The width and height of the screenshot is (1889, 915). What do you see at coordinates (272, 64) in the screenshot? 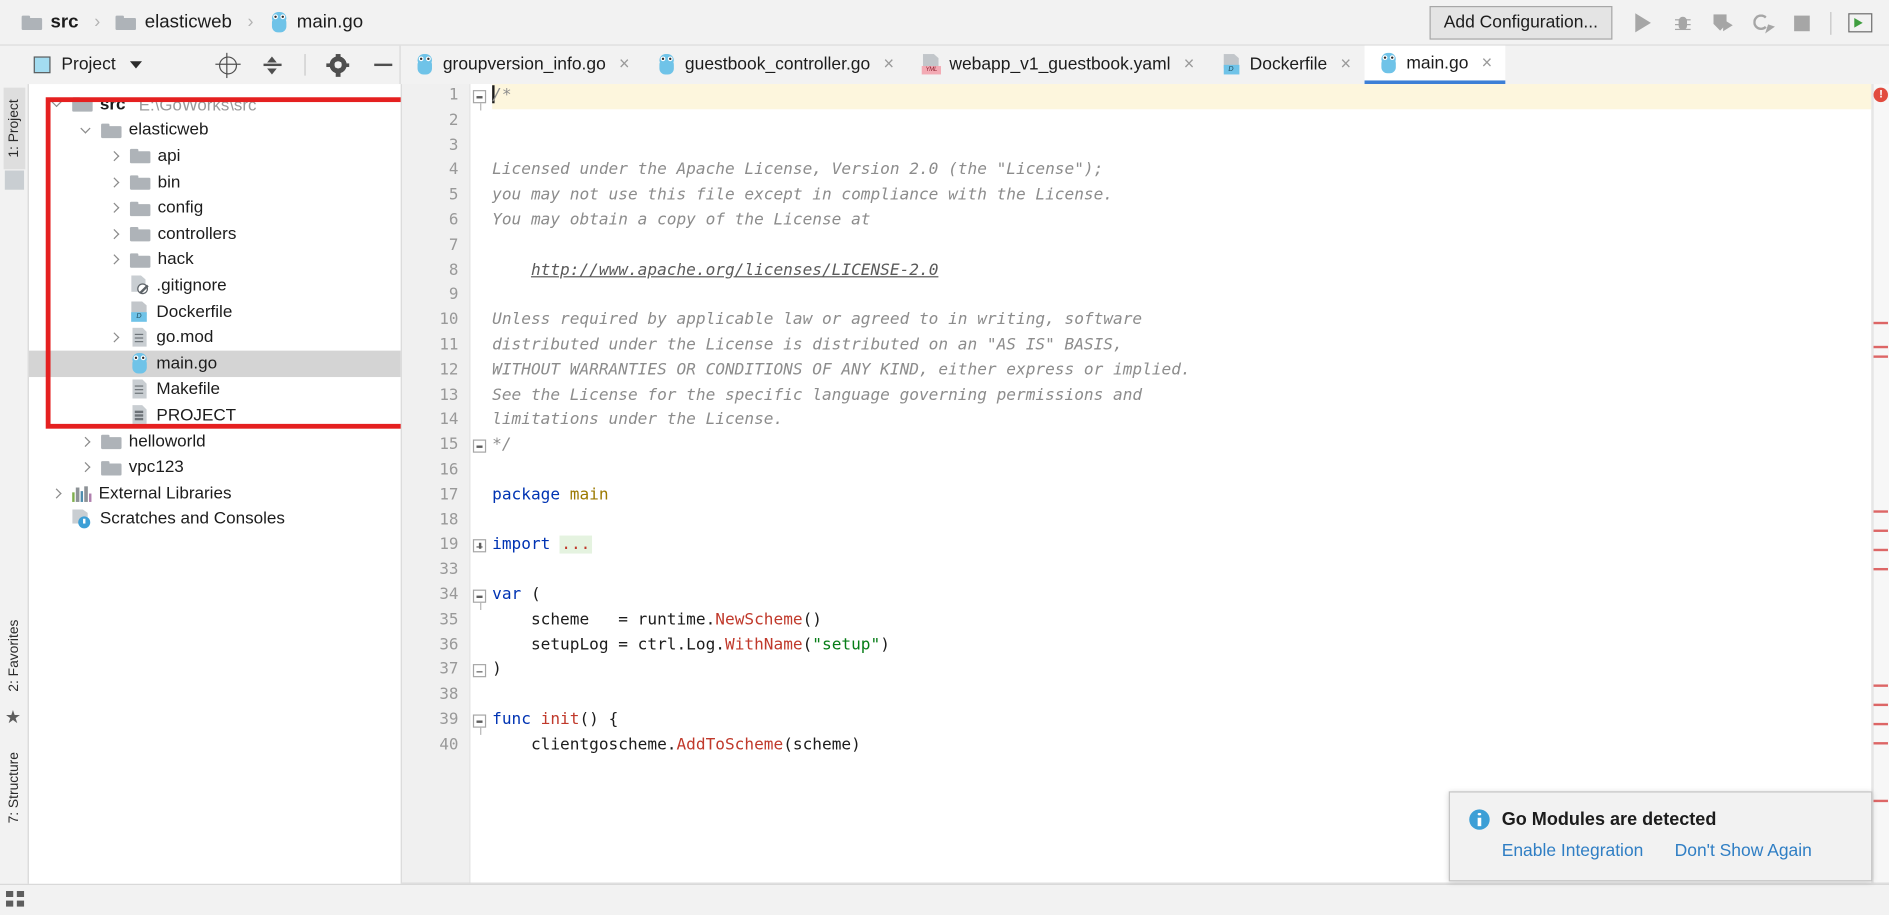
I see `collapse-all-icon` at bounding box center [272, 64].